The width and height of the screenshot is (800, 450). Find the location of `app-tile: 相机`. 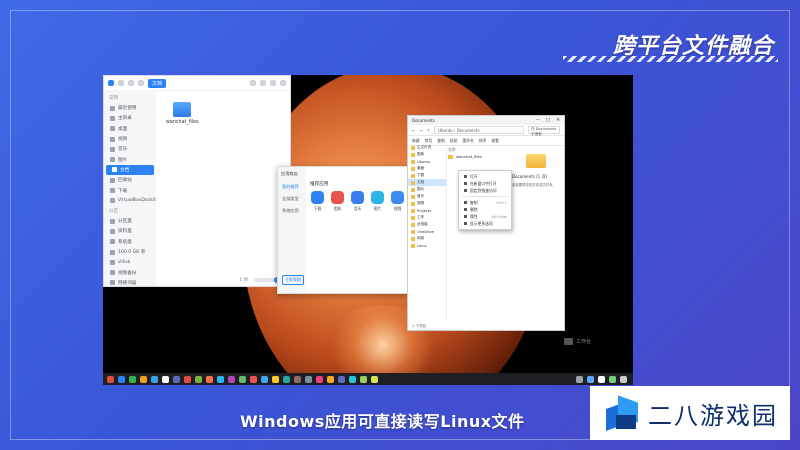

app-tile: 相机 is located at coordinates (337, 201).